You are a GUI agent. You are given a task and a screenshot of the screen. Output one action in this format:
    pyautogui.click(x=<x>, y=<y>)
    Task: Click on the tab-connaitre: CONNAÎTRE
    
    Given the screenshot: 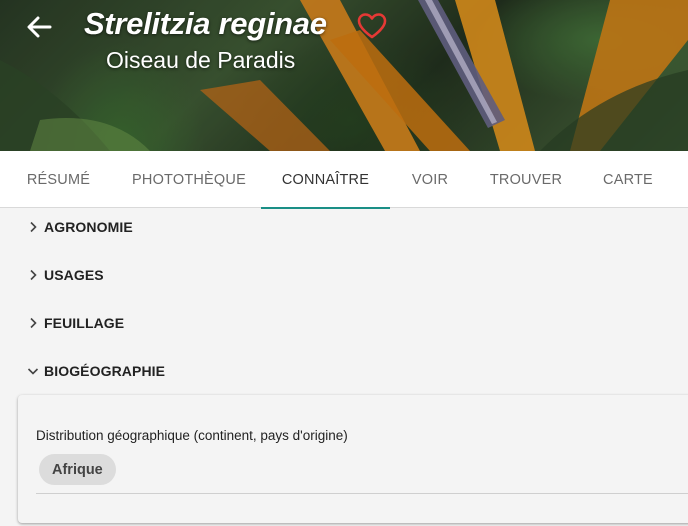 What is the action you would take?
    pyautogui.click(x=325, y=180)
    